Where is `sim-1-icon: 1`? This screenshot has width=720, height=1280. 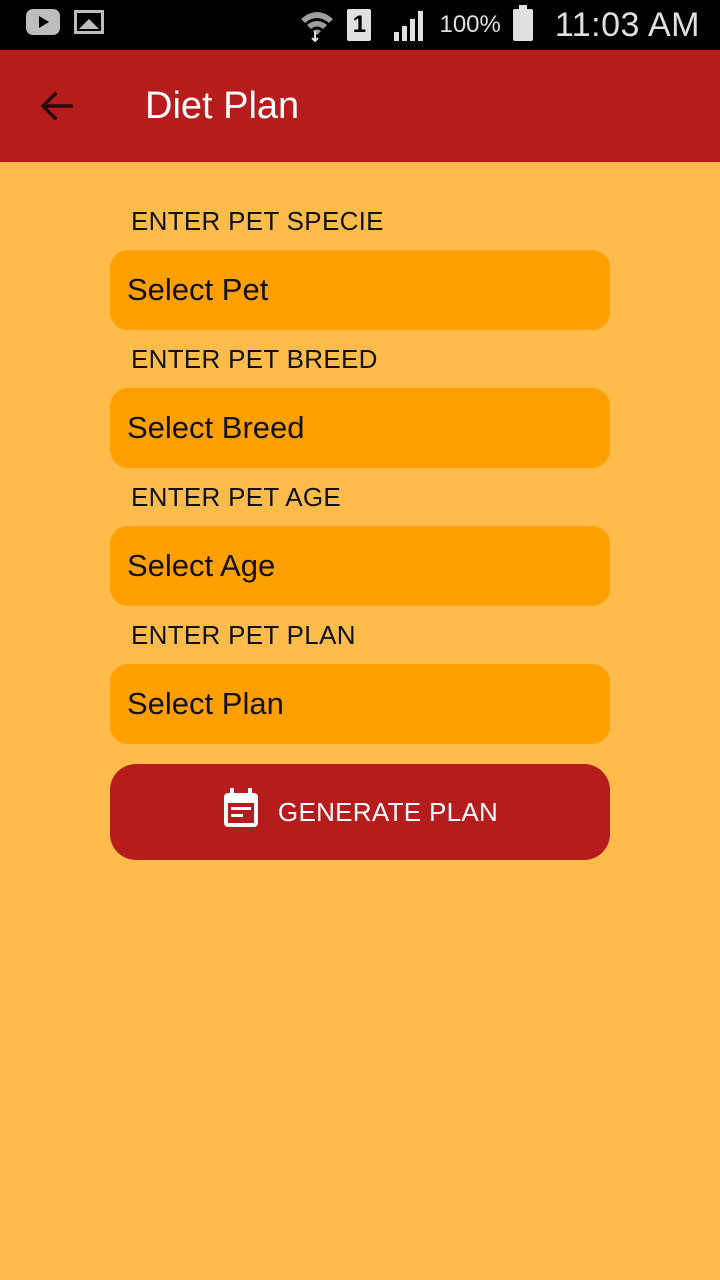 sim-1-icon: 1 is located at coordinates (359, 25).